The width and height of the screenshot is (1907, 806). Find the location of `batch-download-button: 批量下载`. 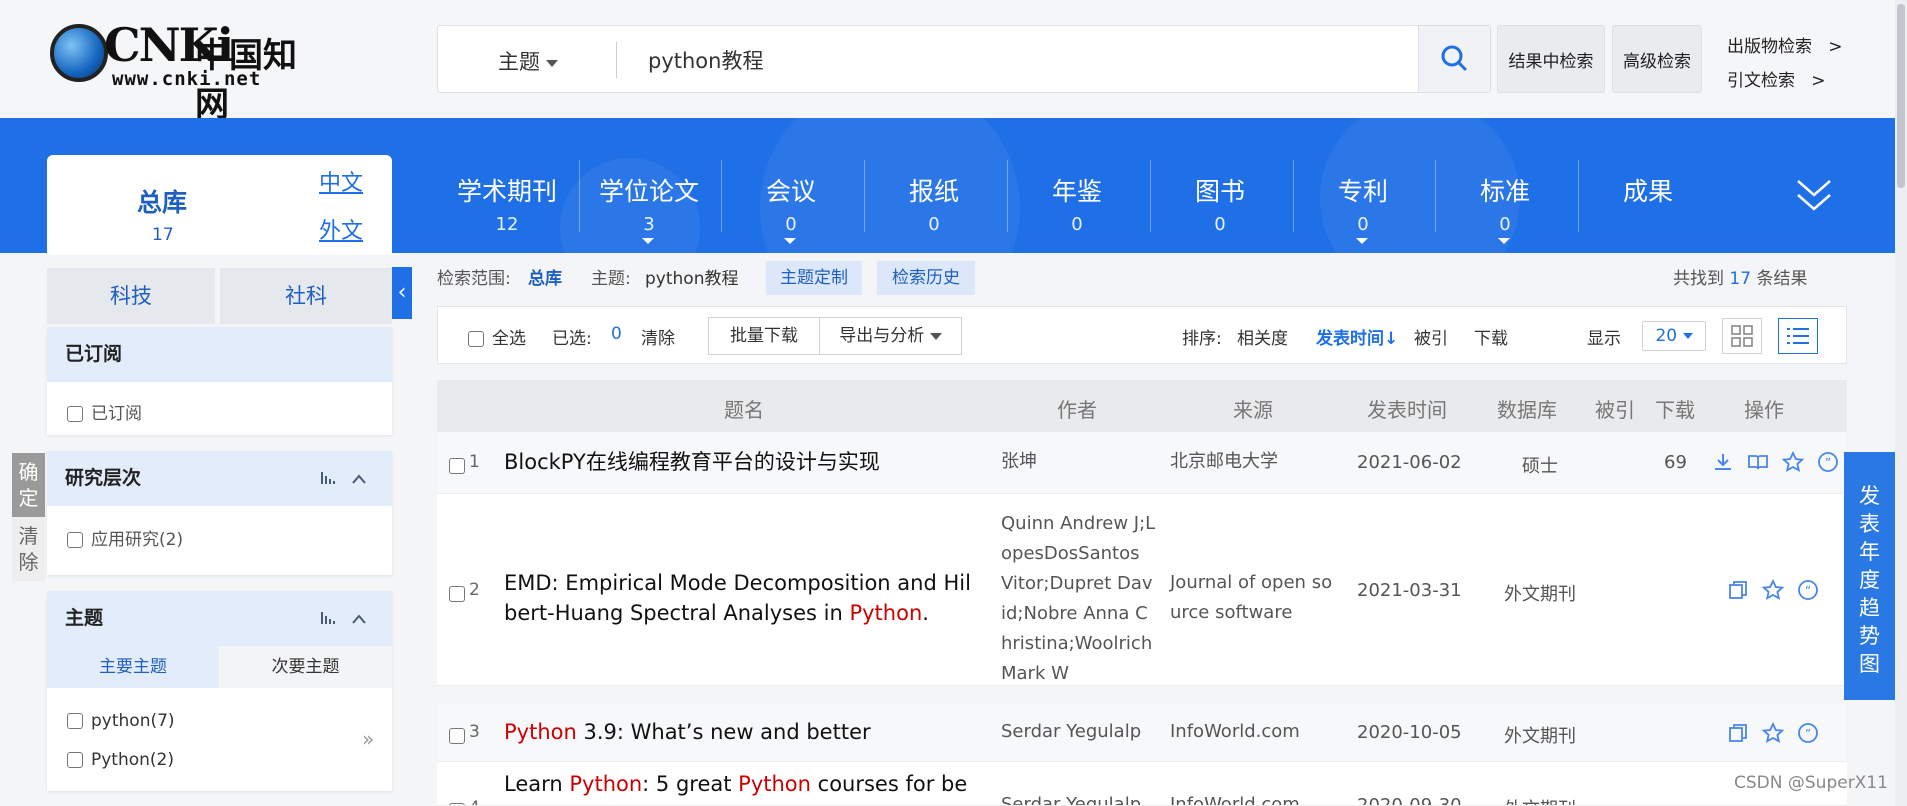

batch-download-button: 批量下载 is located at coordinates (764, 336).